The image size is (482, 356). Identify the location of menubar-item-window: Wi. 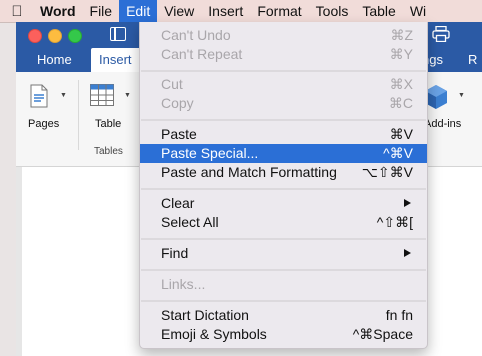
(418, 11).